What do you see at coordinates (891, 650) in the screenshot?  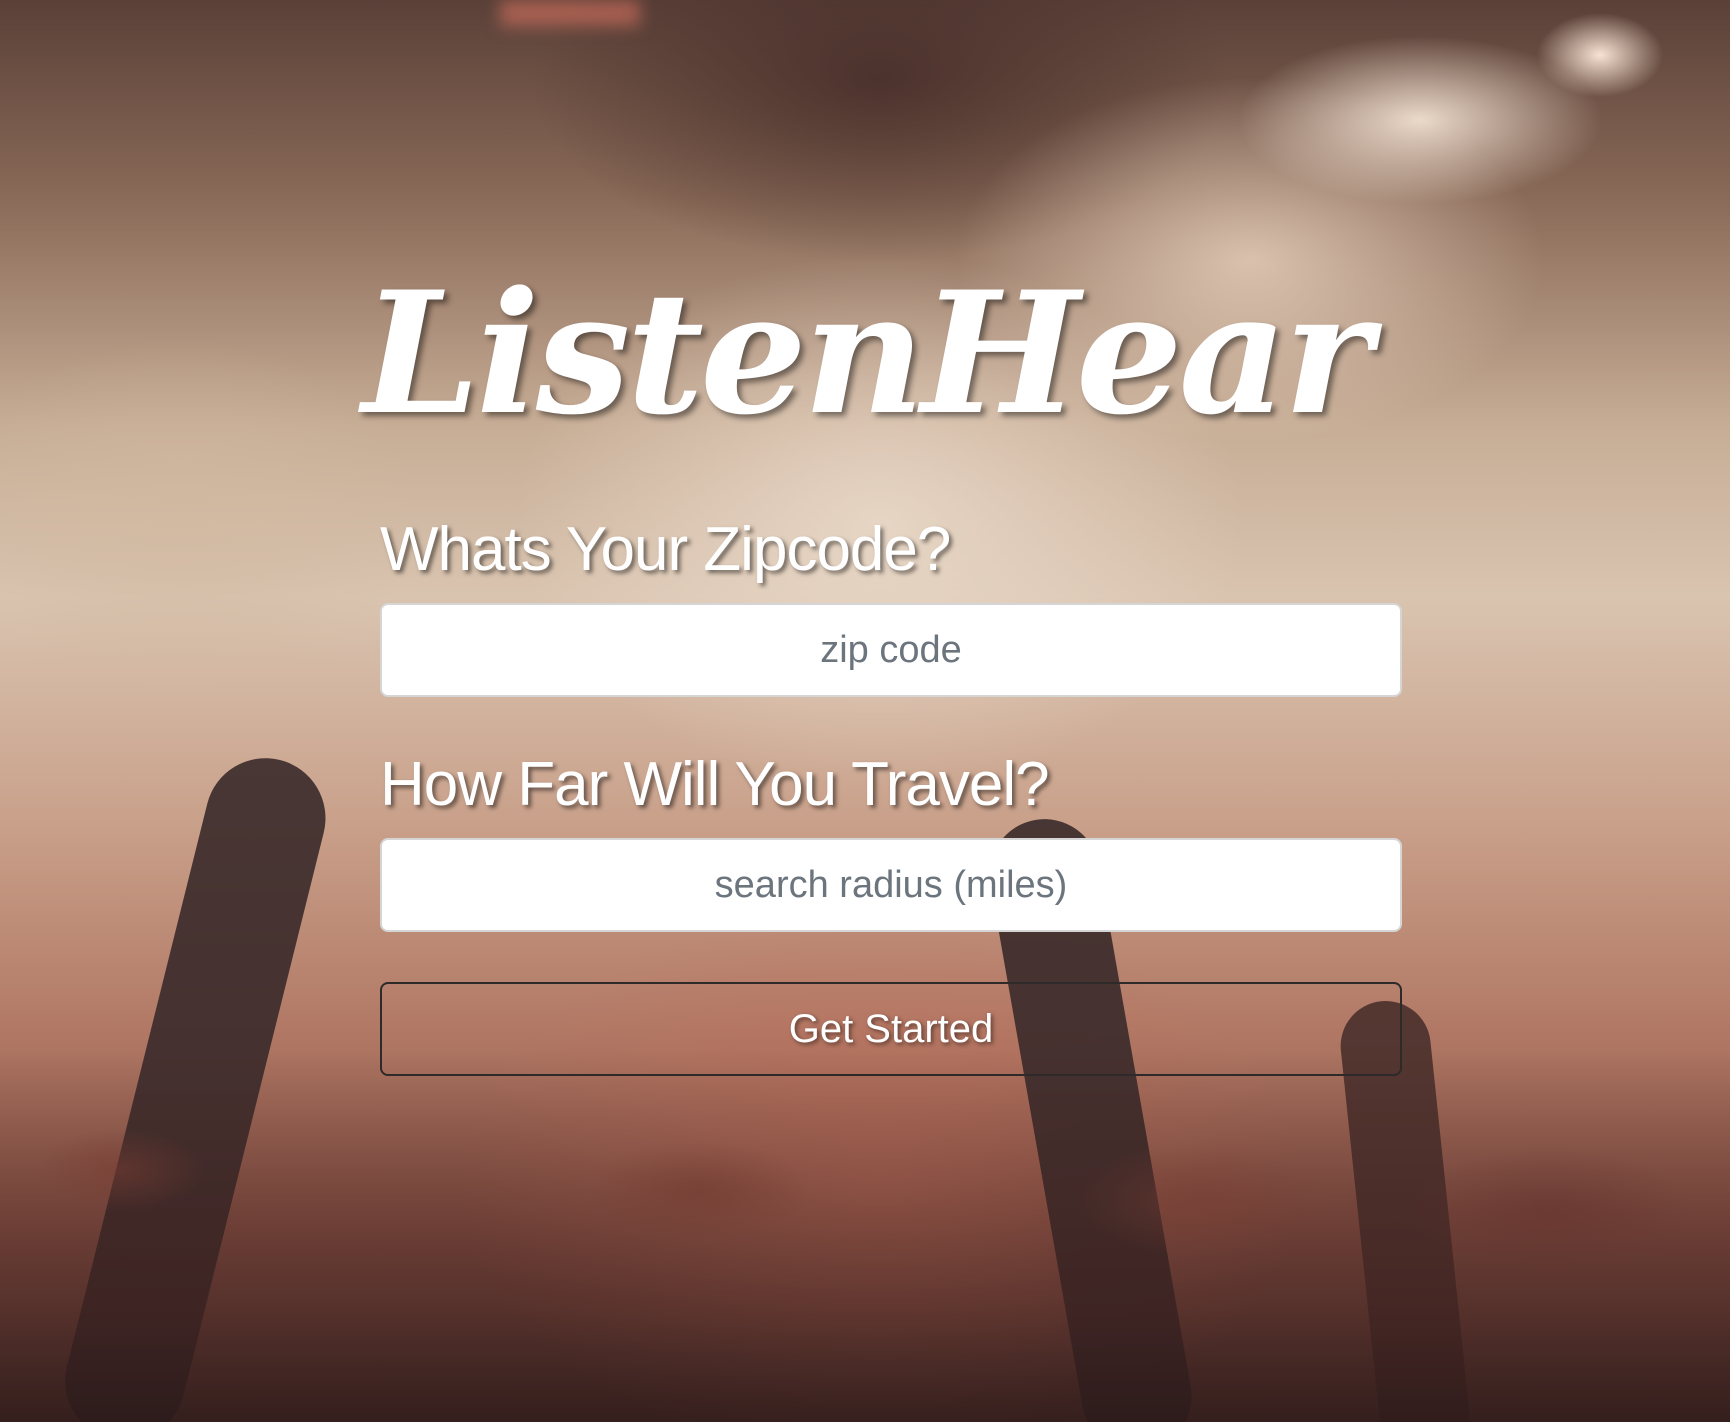 I see `zipcode-input` at bounding box center [891, 650].